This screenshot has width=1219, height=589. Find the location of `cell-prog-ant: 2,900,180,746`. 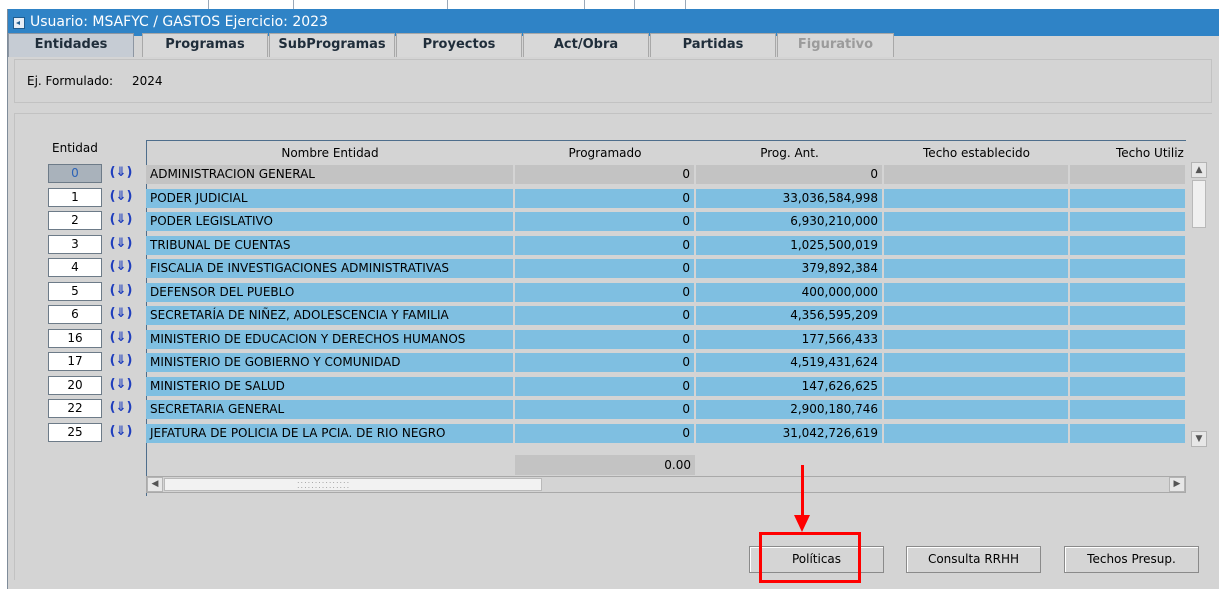

cell-prog-ant: 2,900,180,746 is located at coordinates (789, 409).